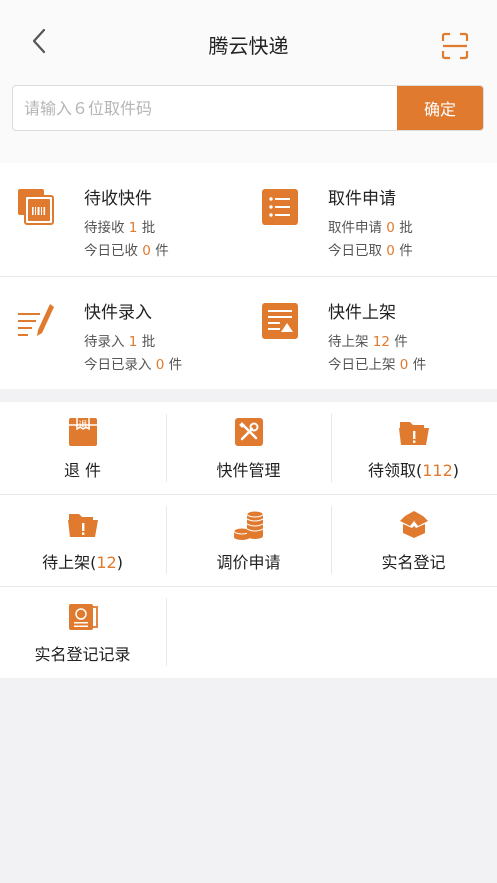  I want to click on card-stat-line: 待录入 1 批, so click(120, 342).